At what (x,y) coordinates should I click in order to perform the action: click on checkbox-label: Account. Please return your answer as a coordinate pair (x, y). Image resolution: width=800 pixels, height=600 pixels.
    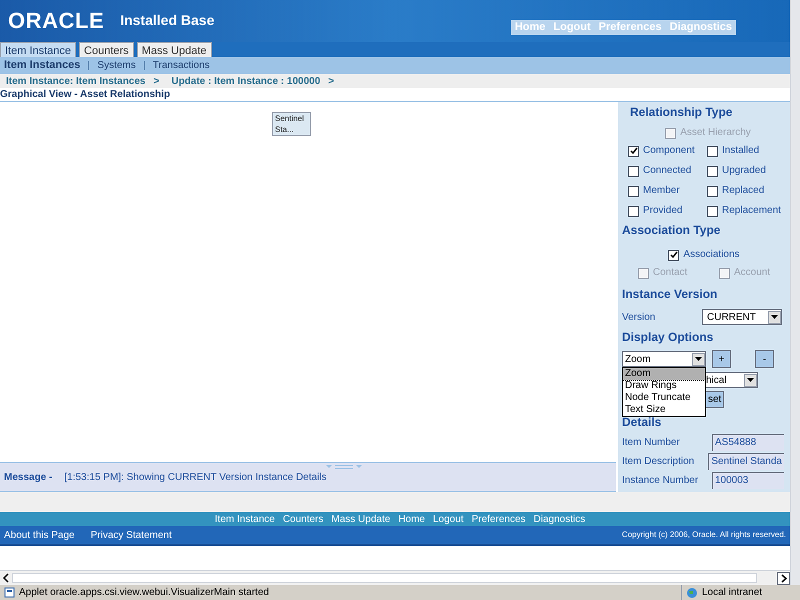
    Looking at the image, I should click on (752, 273).